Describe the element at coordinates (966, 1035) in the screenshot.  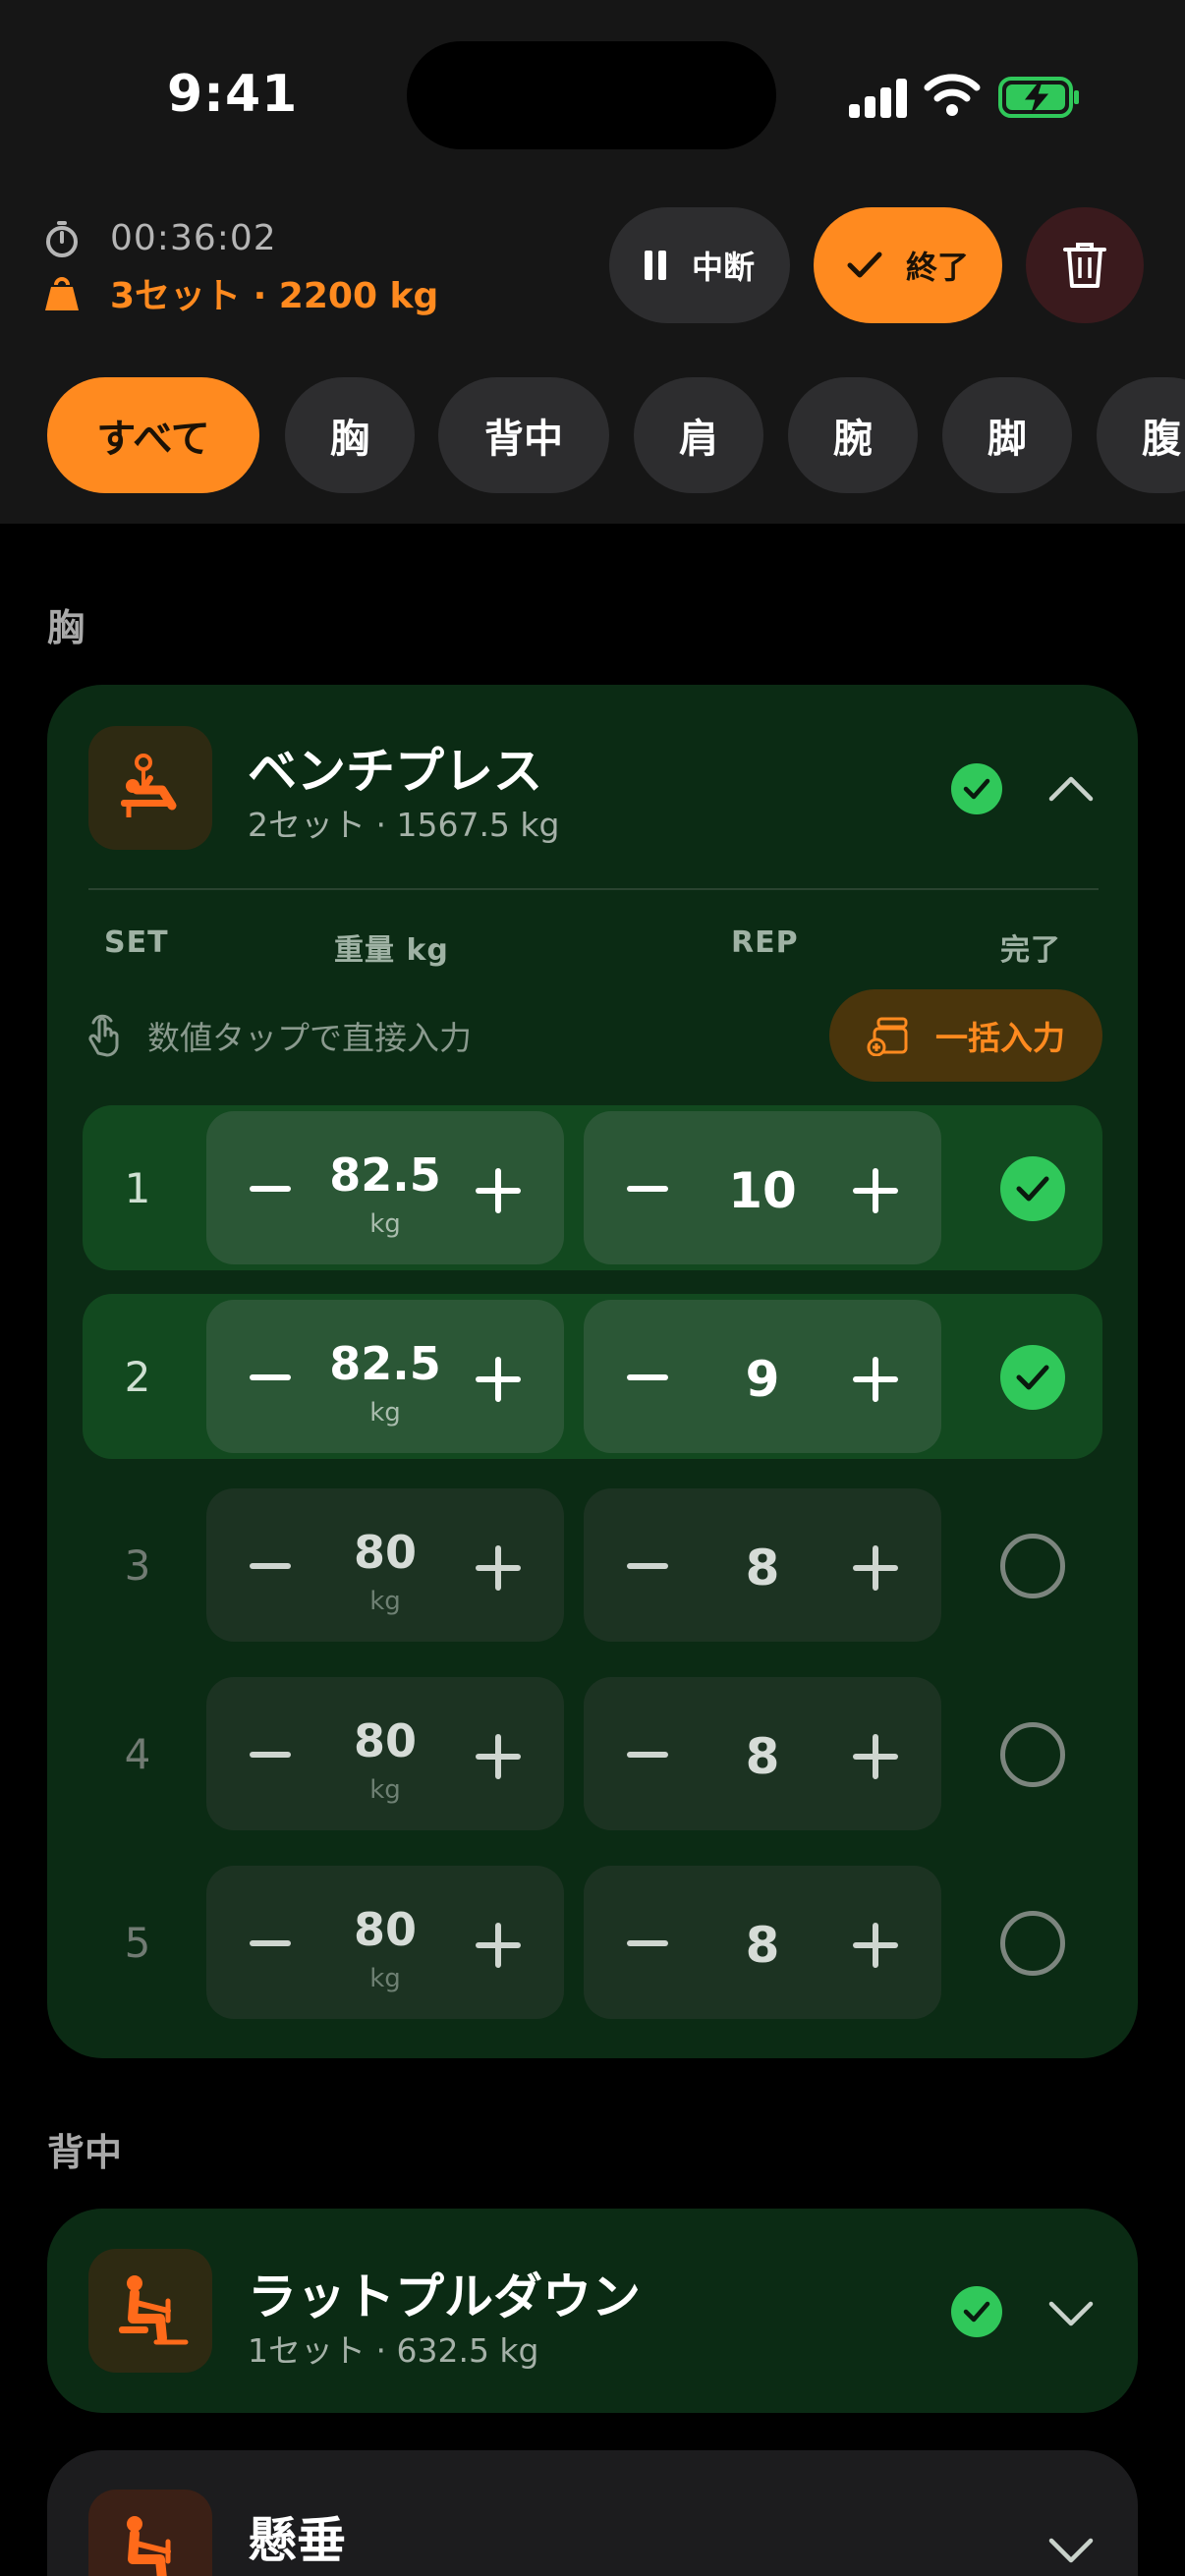
I see `bulk-input-button: 一括入力` at that location.